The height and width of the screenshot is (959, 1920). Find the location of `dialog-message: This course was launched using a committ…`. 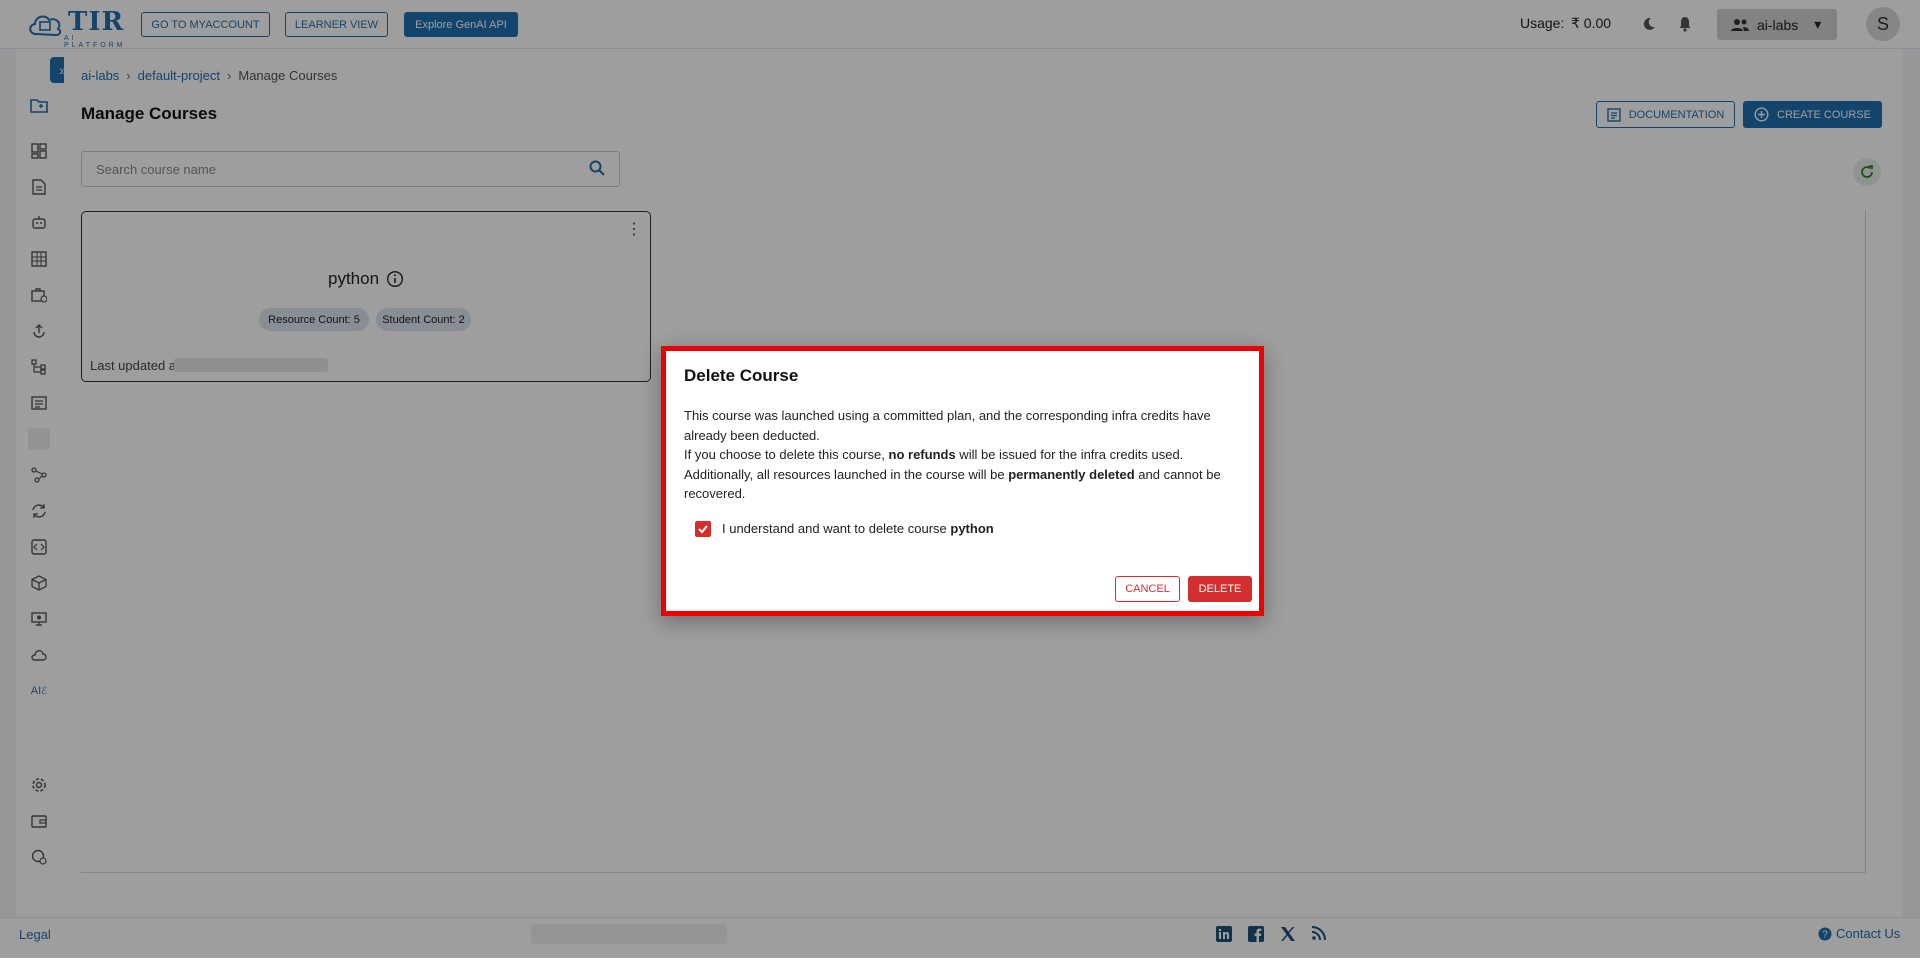

dialog-message: This course was launched using a committ… is located at coordinates (964, 455).